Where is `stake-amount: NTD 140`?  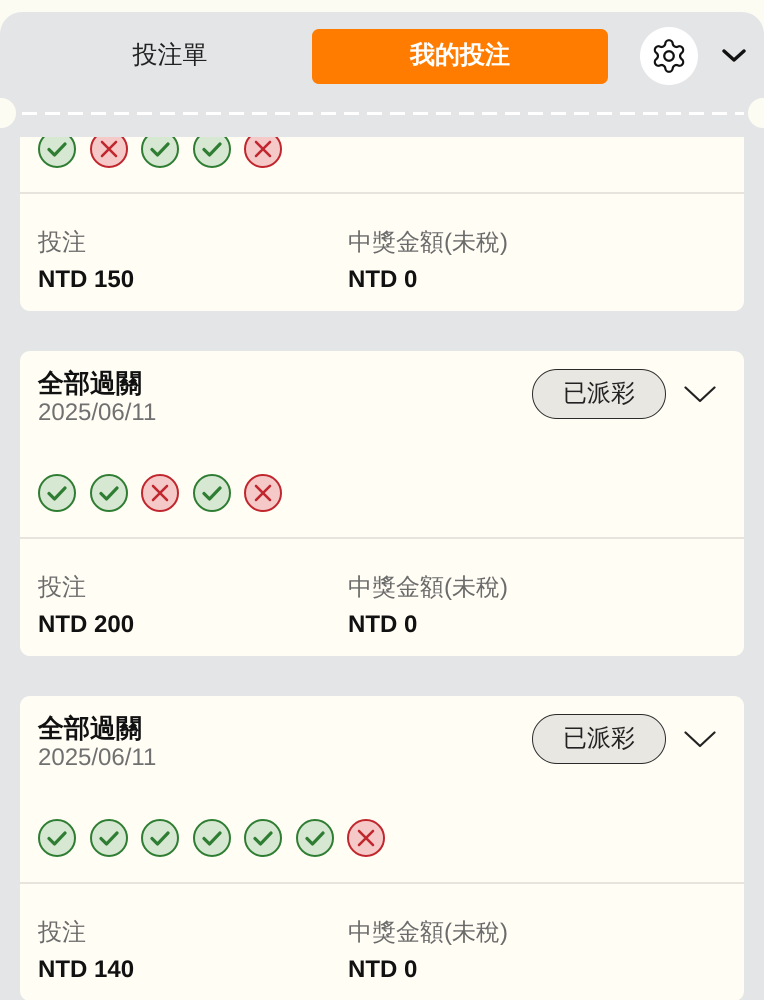
stake-amount: NTD 140 is located at coordinates (87, 970).